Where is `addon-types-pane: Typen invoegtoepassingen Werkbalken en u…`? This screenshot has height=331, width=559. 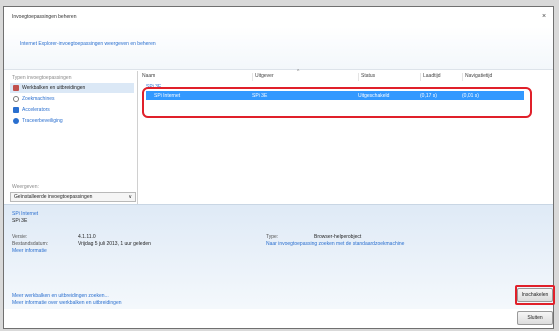 addon-types-pane: Typen invoegtoepassingen Werkbalken en u… is located at coordinates (73, 138).